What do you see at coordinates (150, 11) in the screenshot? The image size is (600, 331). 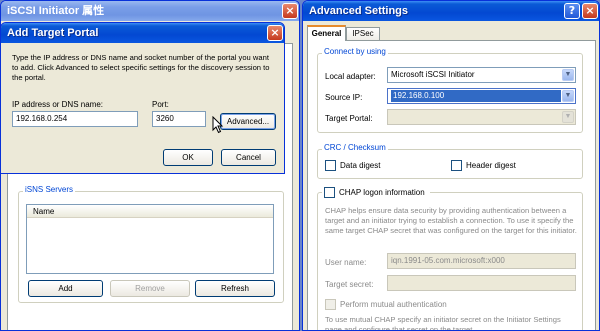 I see `initiator-window-titlebar: iSCSI Initiator 属性` at bounding box center [150, 11].